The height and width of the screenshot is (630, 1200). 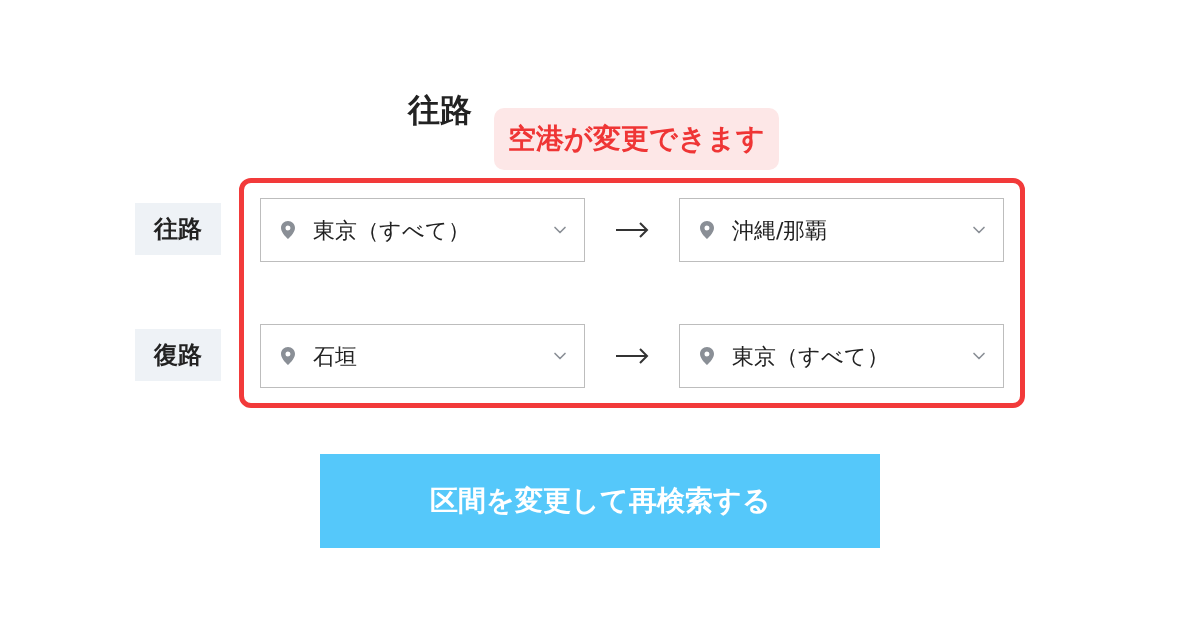 What do you see at coordinates (636, 139) in the screenshot?
I see `callout-badge: 空港が変更できます` at bounding box center [636, 139].